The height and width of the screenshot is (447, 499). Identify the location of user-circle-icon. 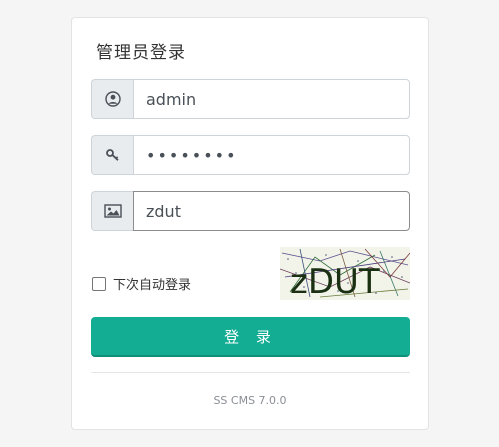
(112, 99).